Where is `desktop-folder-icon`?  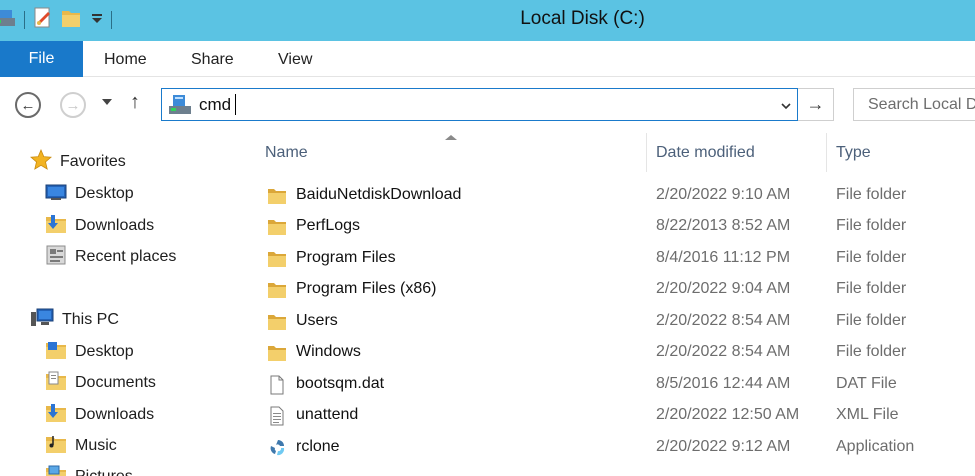
desktop-folder-icon is located at coordinates (56, 352).